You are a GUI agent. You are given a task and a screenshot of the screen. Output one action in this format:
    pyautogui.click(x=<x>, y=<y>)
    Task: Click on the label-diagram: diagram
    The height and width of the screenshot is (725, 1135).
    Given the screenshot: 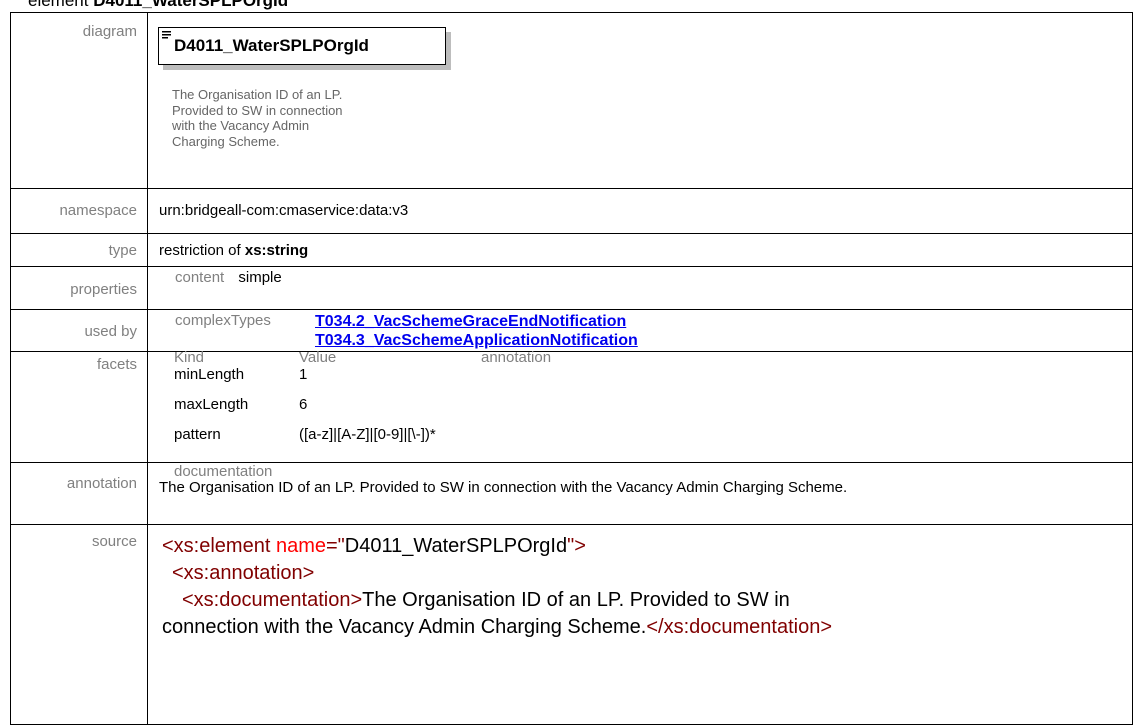 What is the action you would take?
    pyautogui.click(x=79, y=100)
    